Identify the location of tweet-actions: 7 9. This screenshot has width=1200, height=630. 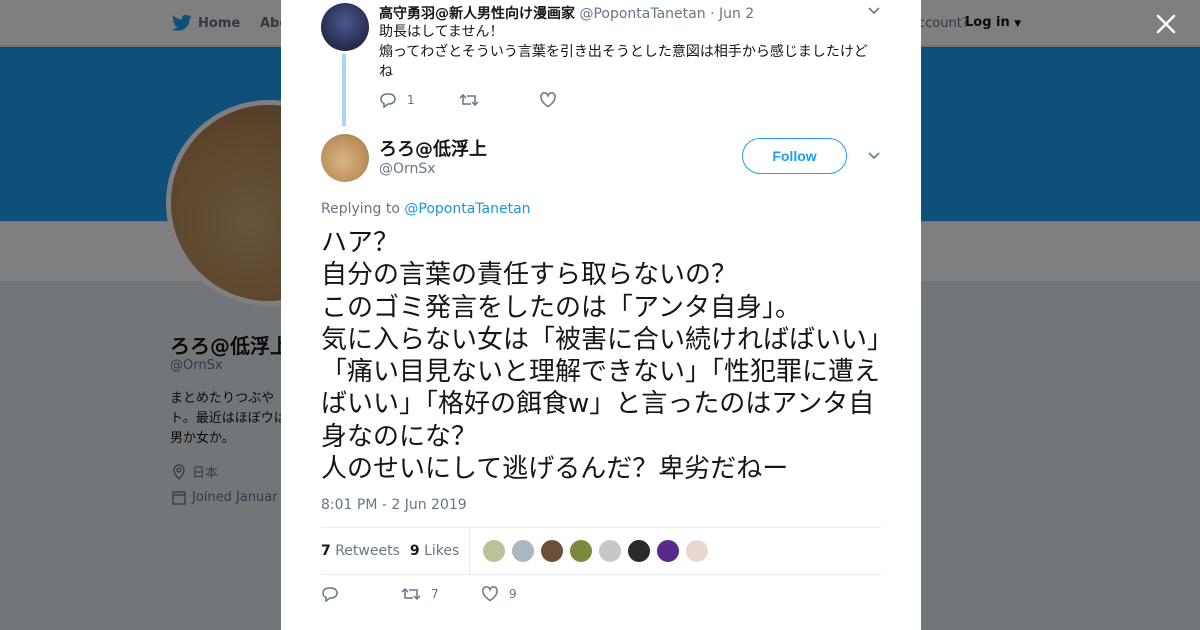
(441, 594).